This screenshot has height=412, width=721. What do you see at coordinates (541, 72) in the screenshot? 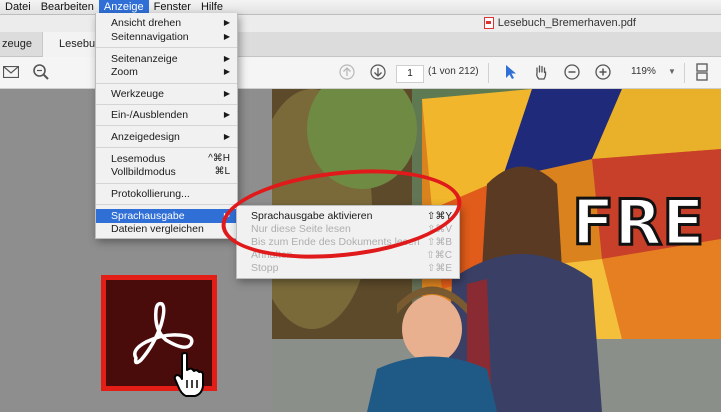
I see `hand-icon` at bounding box center [541, 72].